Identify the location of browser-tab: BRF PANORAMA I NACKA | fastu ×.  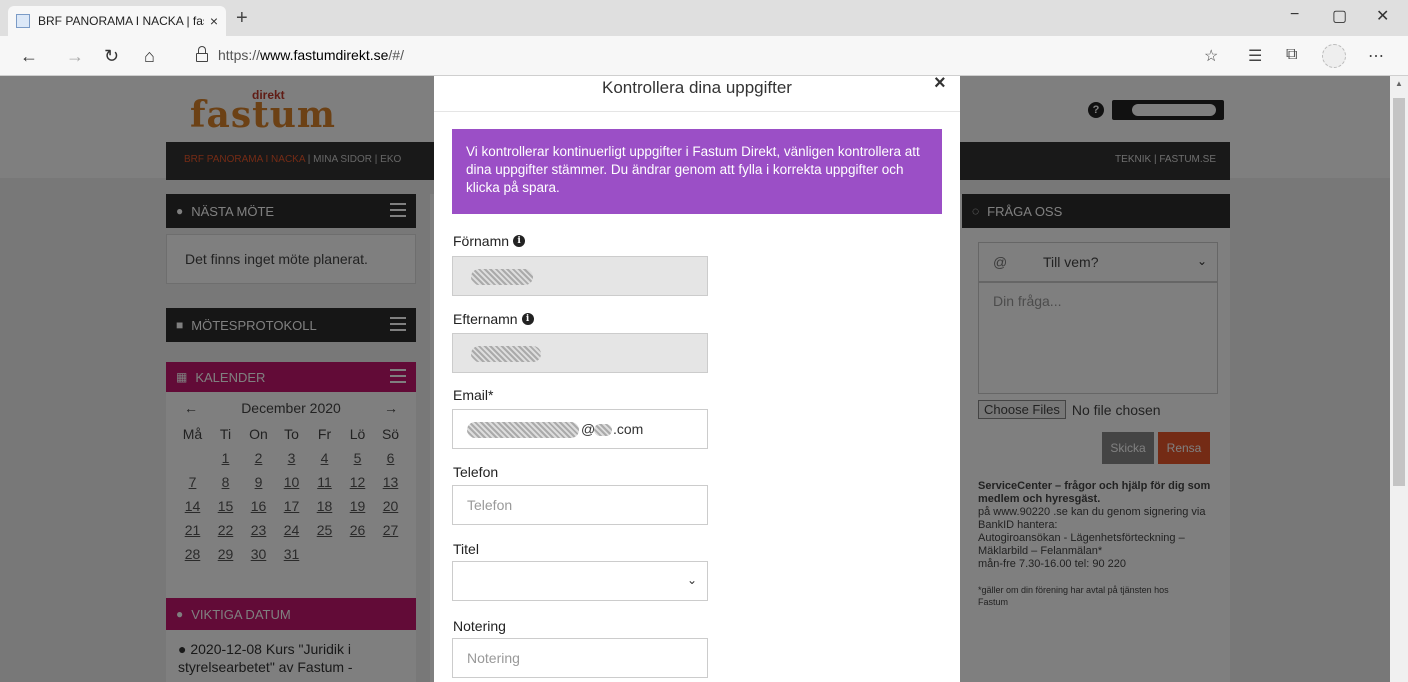
(117, 21).